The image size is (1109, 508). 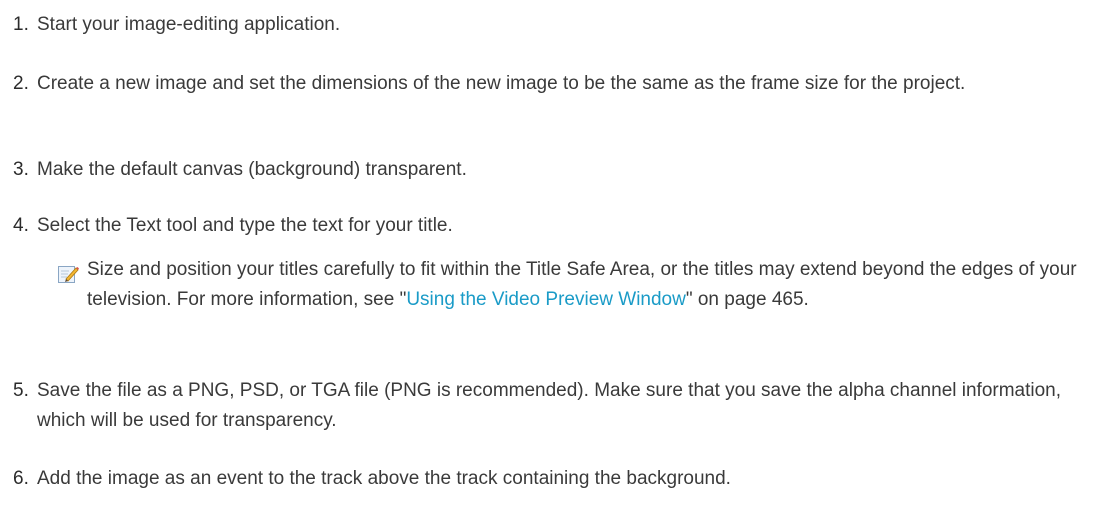 I want to click on step-number: 5., so click(x=21, y=390).